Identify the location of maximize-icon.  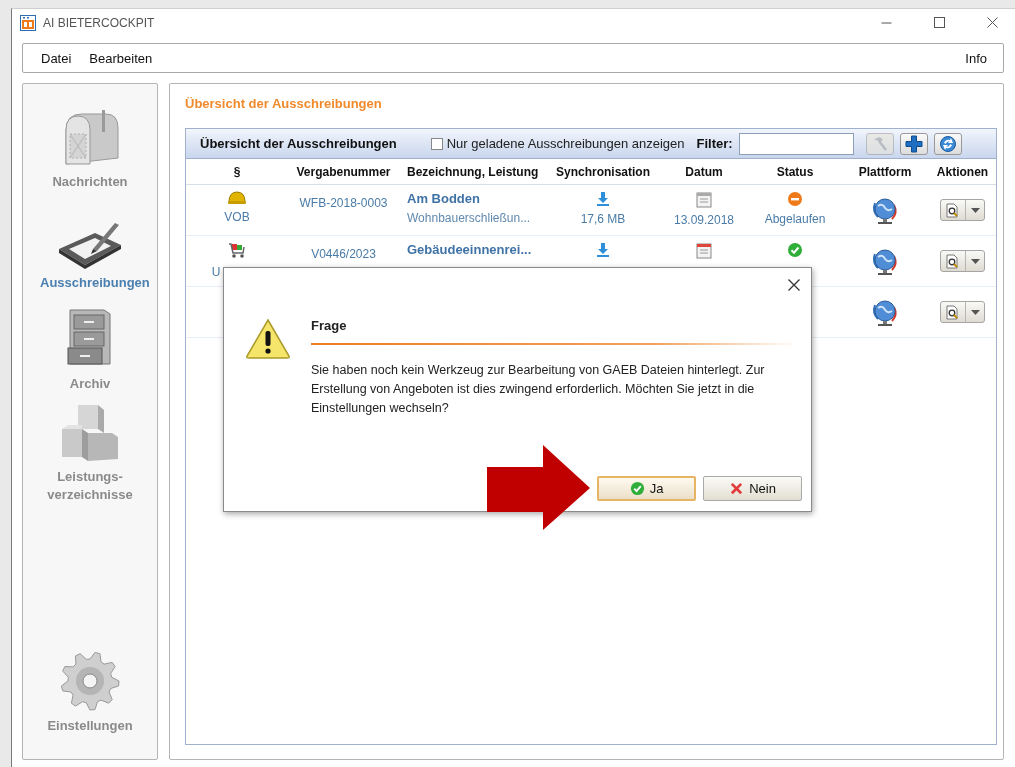
(939, 22).